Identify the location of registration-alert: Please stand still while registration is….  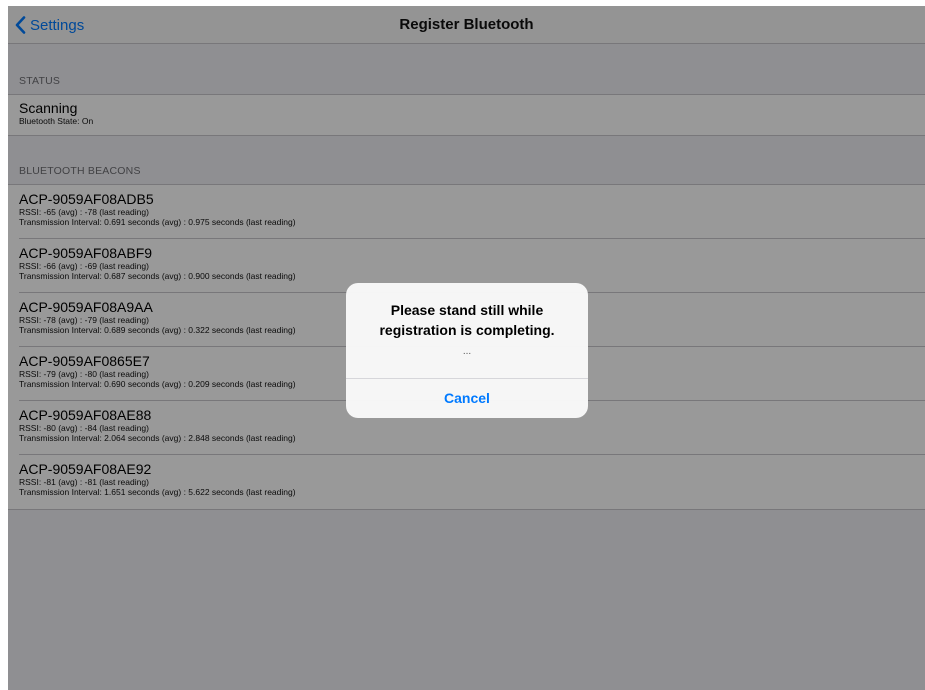
(467, 350).